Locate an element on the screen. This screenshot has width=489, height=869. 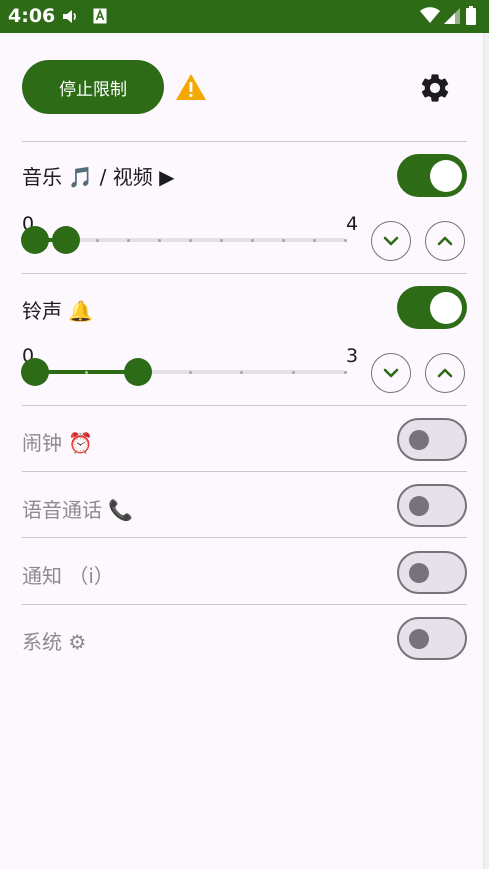
music-decrease-button is located at coordinates (391, 241).